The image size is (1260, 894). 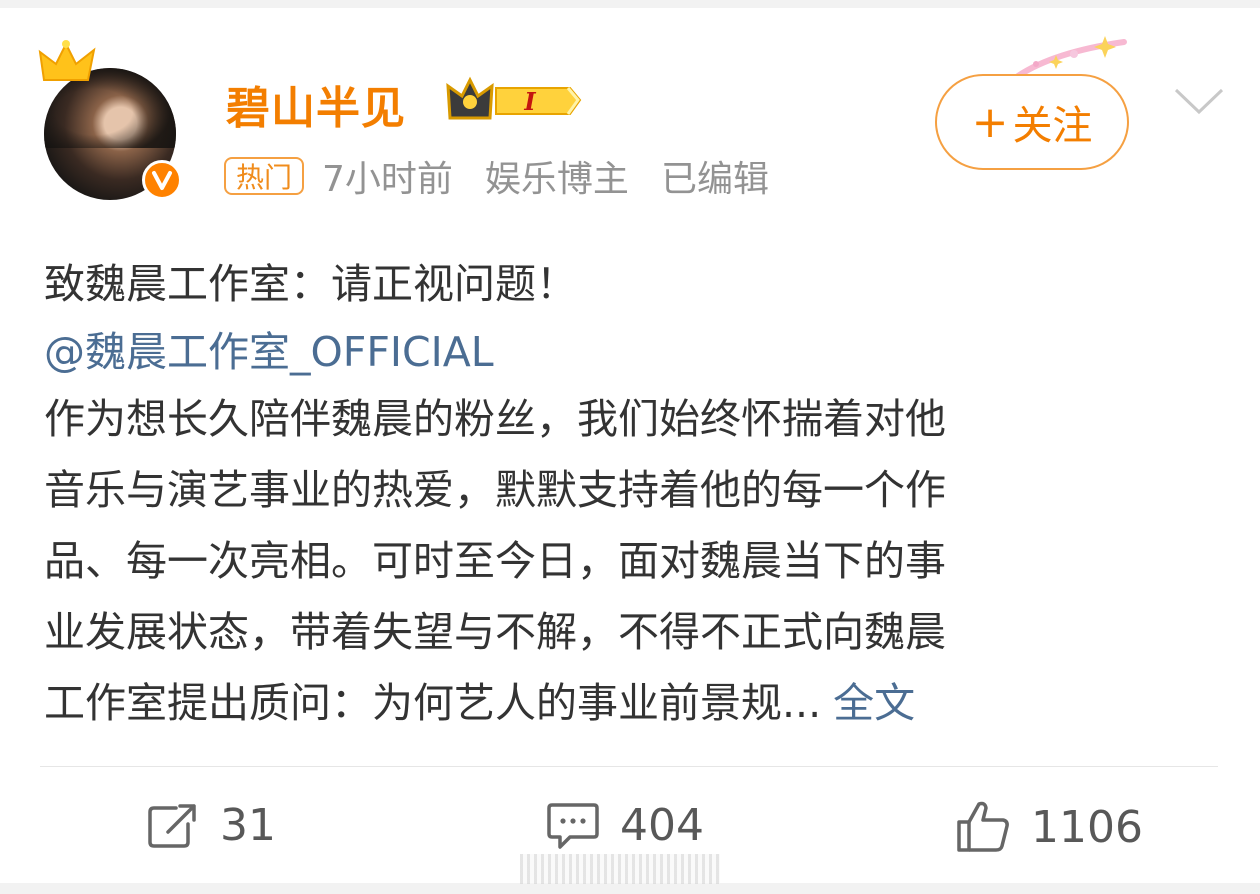 I want to click on comment-button: 404, so click(x=625, y=825).